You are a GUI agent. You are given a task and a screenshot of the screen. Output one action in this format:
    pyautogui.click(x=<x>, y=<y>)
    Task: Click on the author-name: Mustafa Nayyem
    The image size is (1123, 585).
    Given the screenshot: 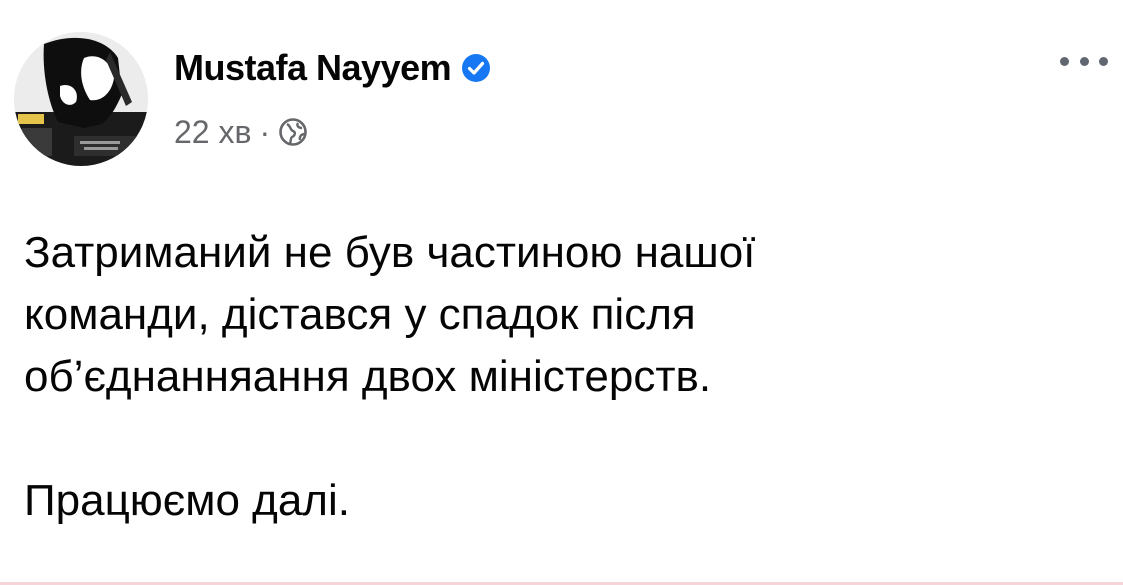 What is the action you would take?
    pyautogui.click(x=313, y=68)
    